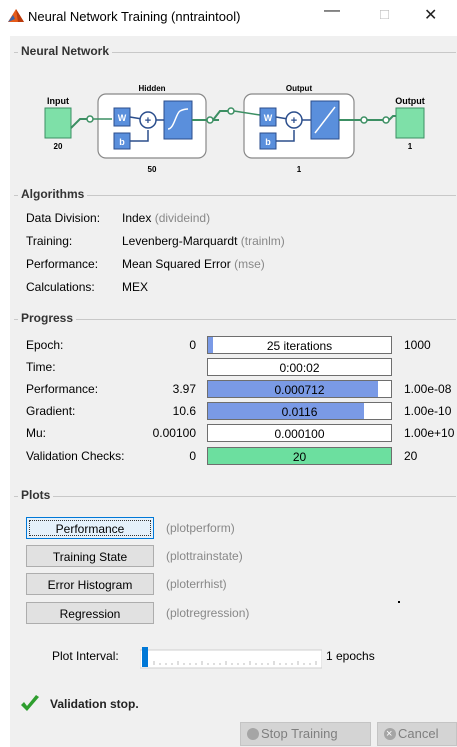 This screenshot has height=747, width=457. Describe the element at coordinates (63, 218) in the screenshot. I see `algorithm-label: Data Division:` at that location.